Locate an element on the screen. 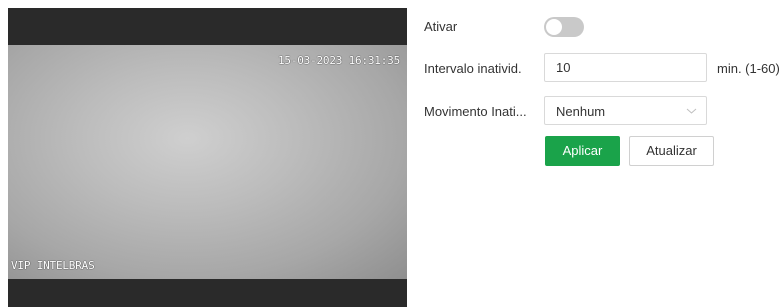 This screenshot has width=783, height=307. enable-toggle is located at coordinates (564, 27).